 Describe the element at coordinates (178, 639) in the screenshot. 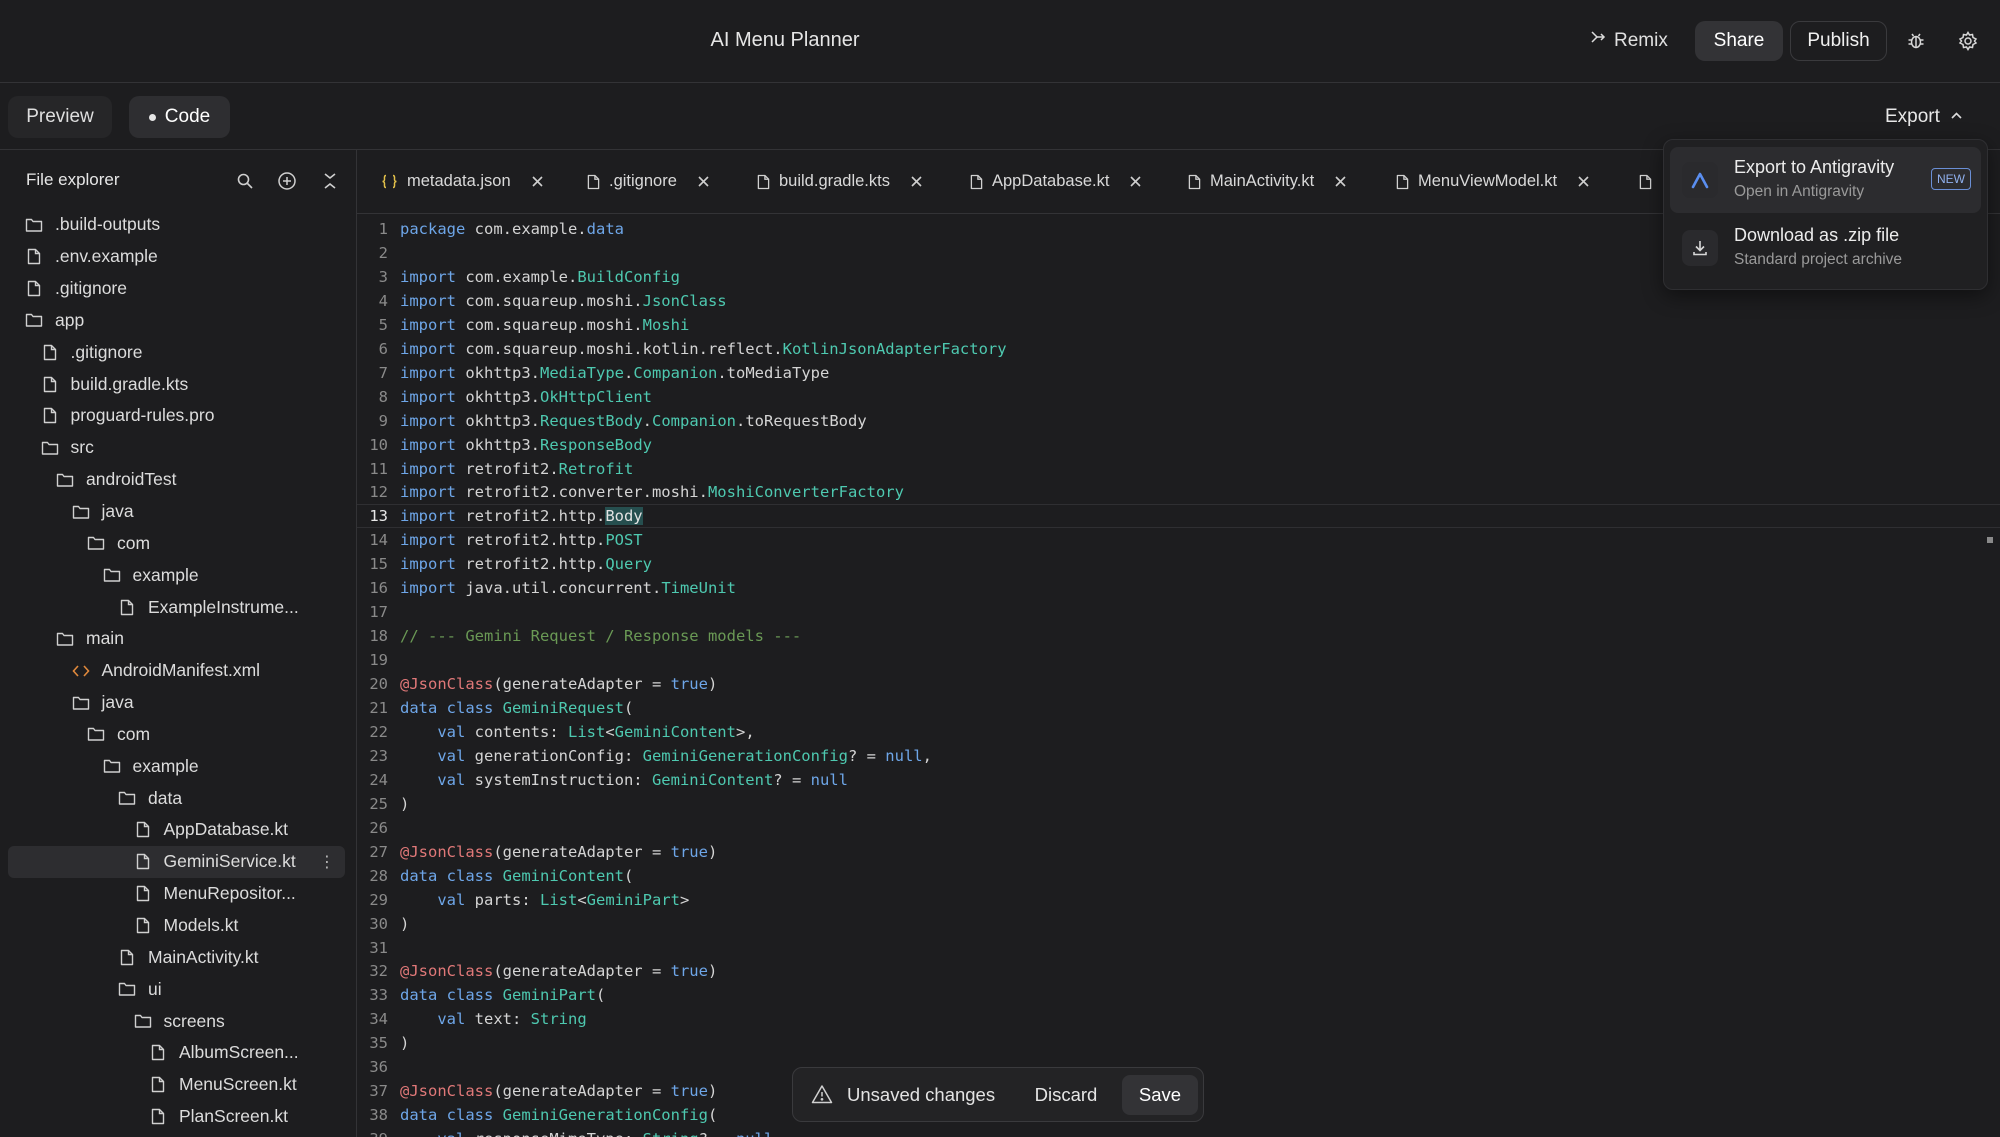

I see `tree-folder: main` at that location.